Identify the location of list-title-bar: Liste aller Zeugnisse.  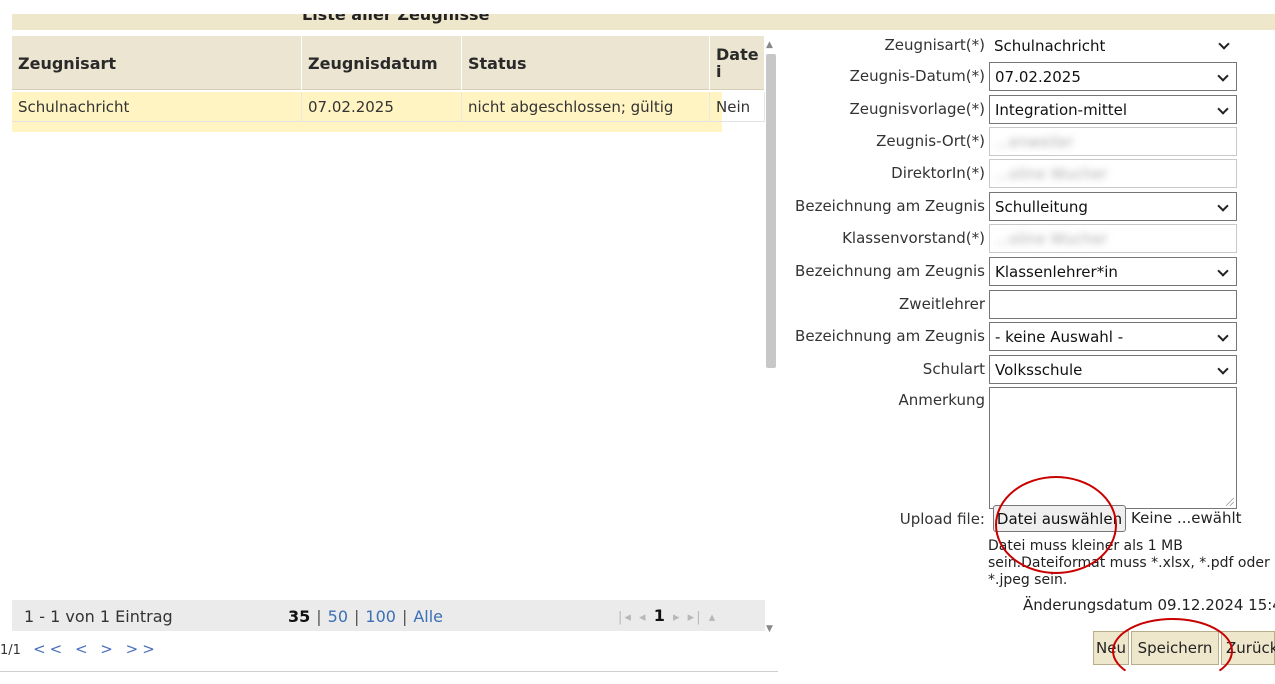
(643, 22).